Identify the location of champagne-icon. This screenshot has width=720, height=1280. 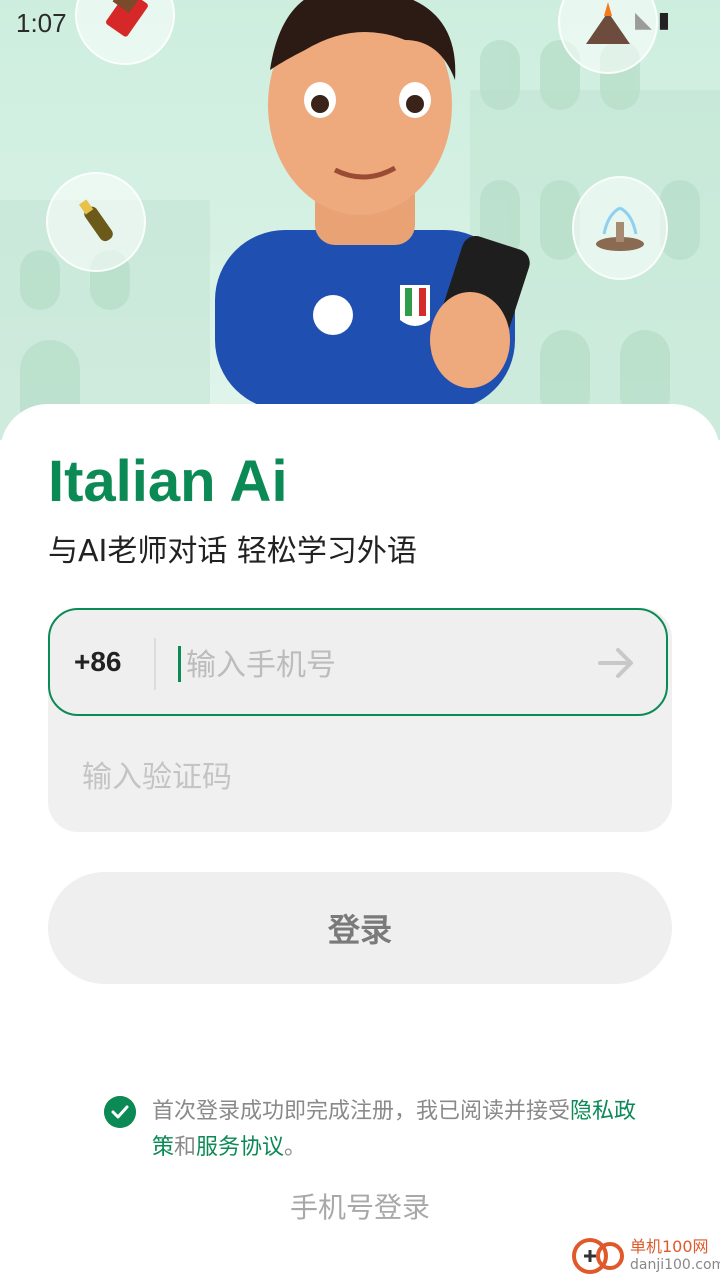
(95, 220).